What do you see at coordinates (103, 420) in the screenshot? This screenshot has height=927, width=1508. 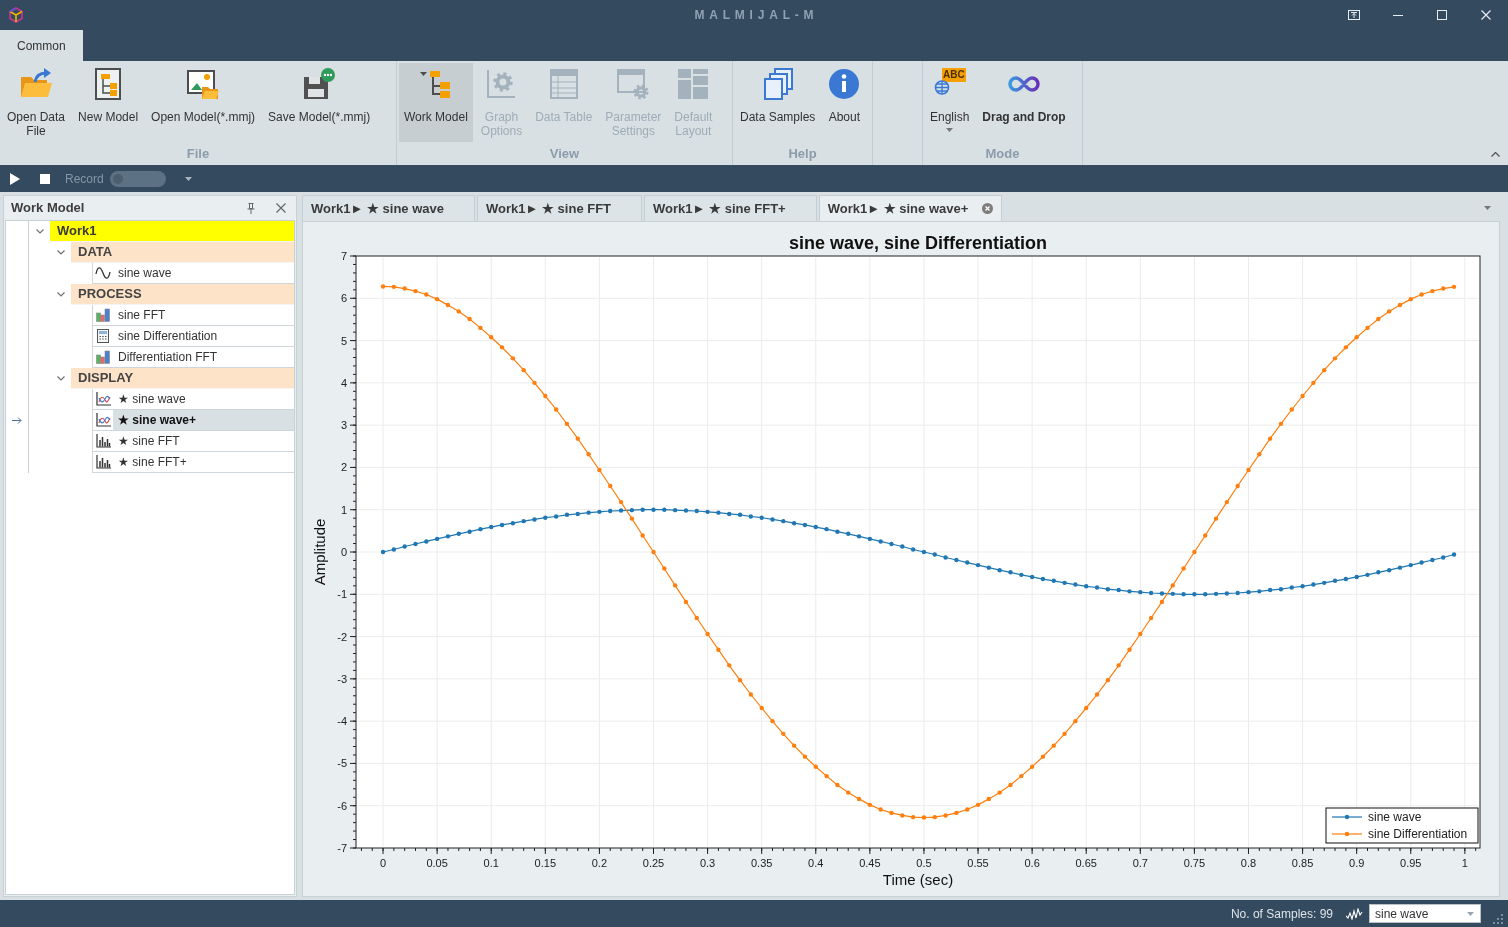 I see `line-chart-icon` at bounding box center [103, 420].